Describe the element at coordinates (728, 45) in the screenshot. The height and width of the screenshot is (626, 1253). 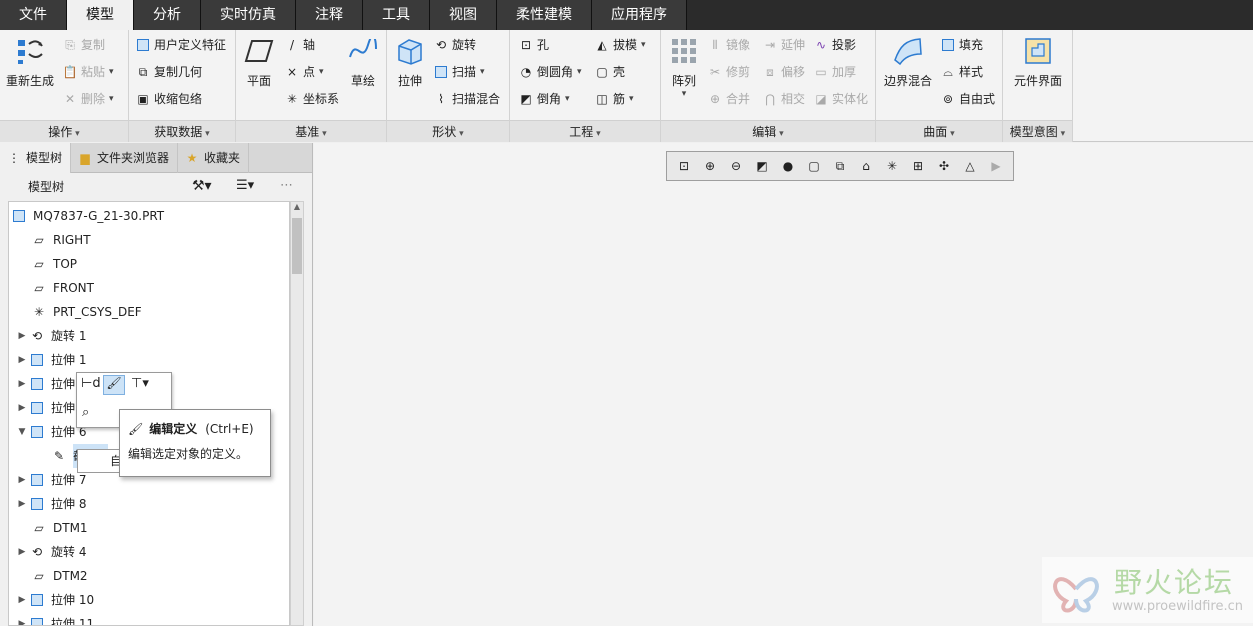
I see `mirror-button: ⫴ 镜像` at that location.